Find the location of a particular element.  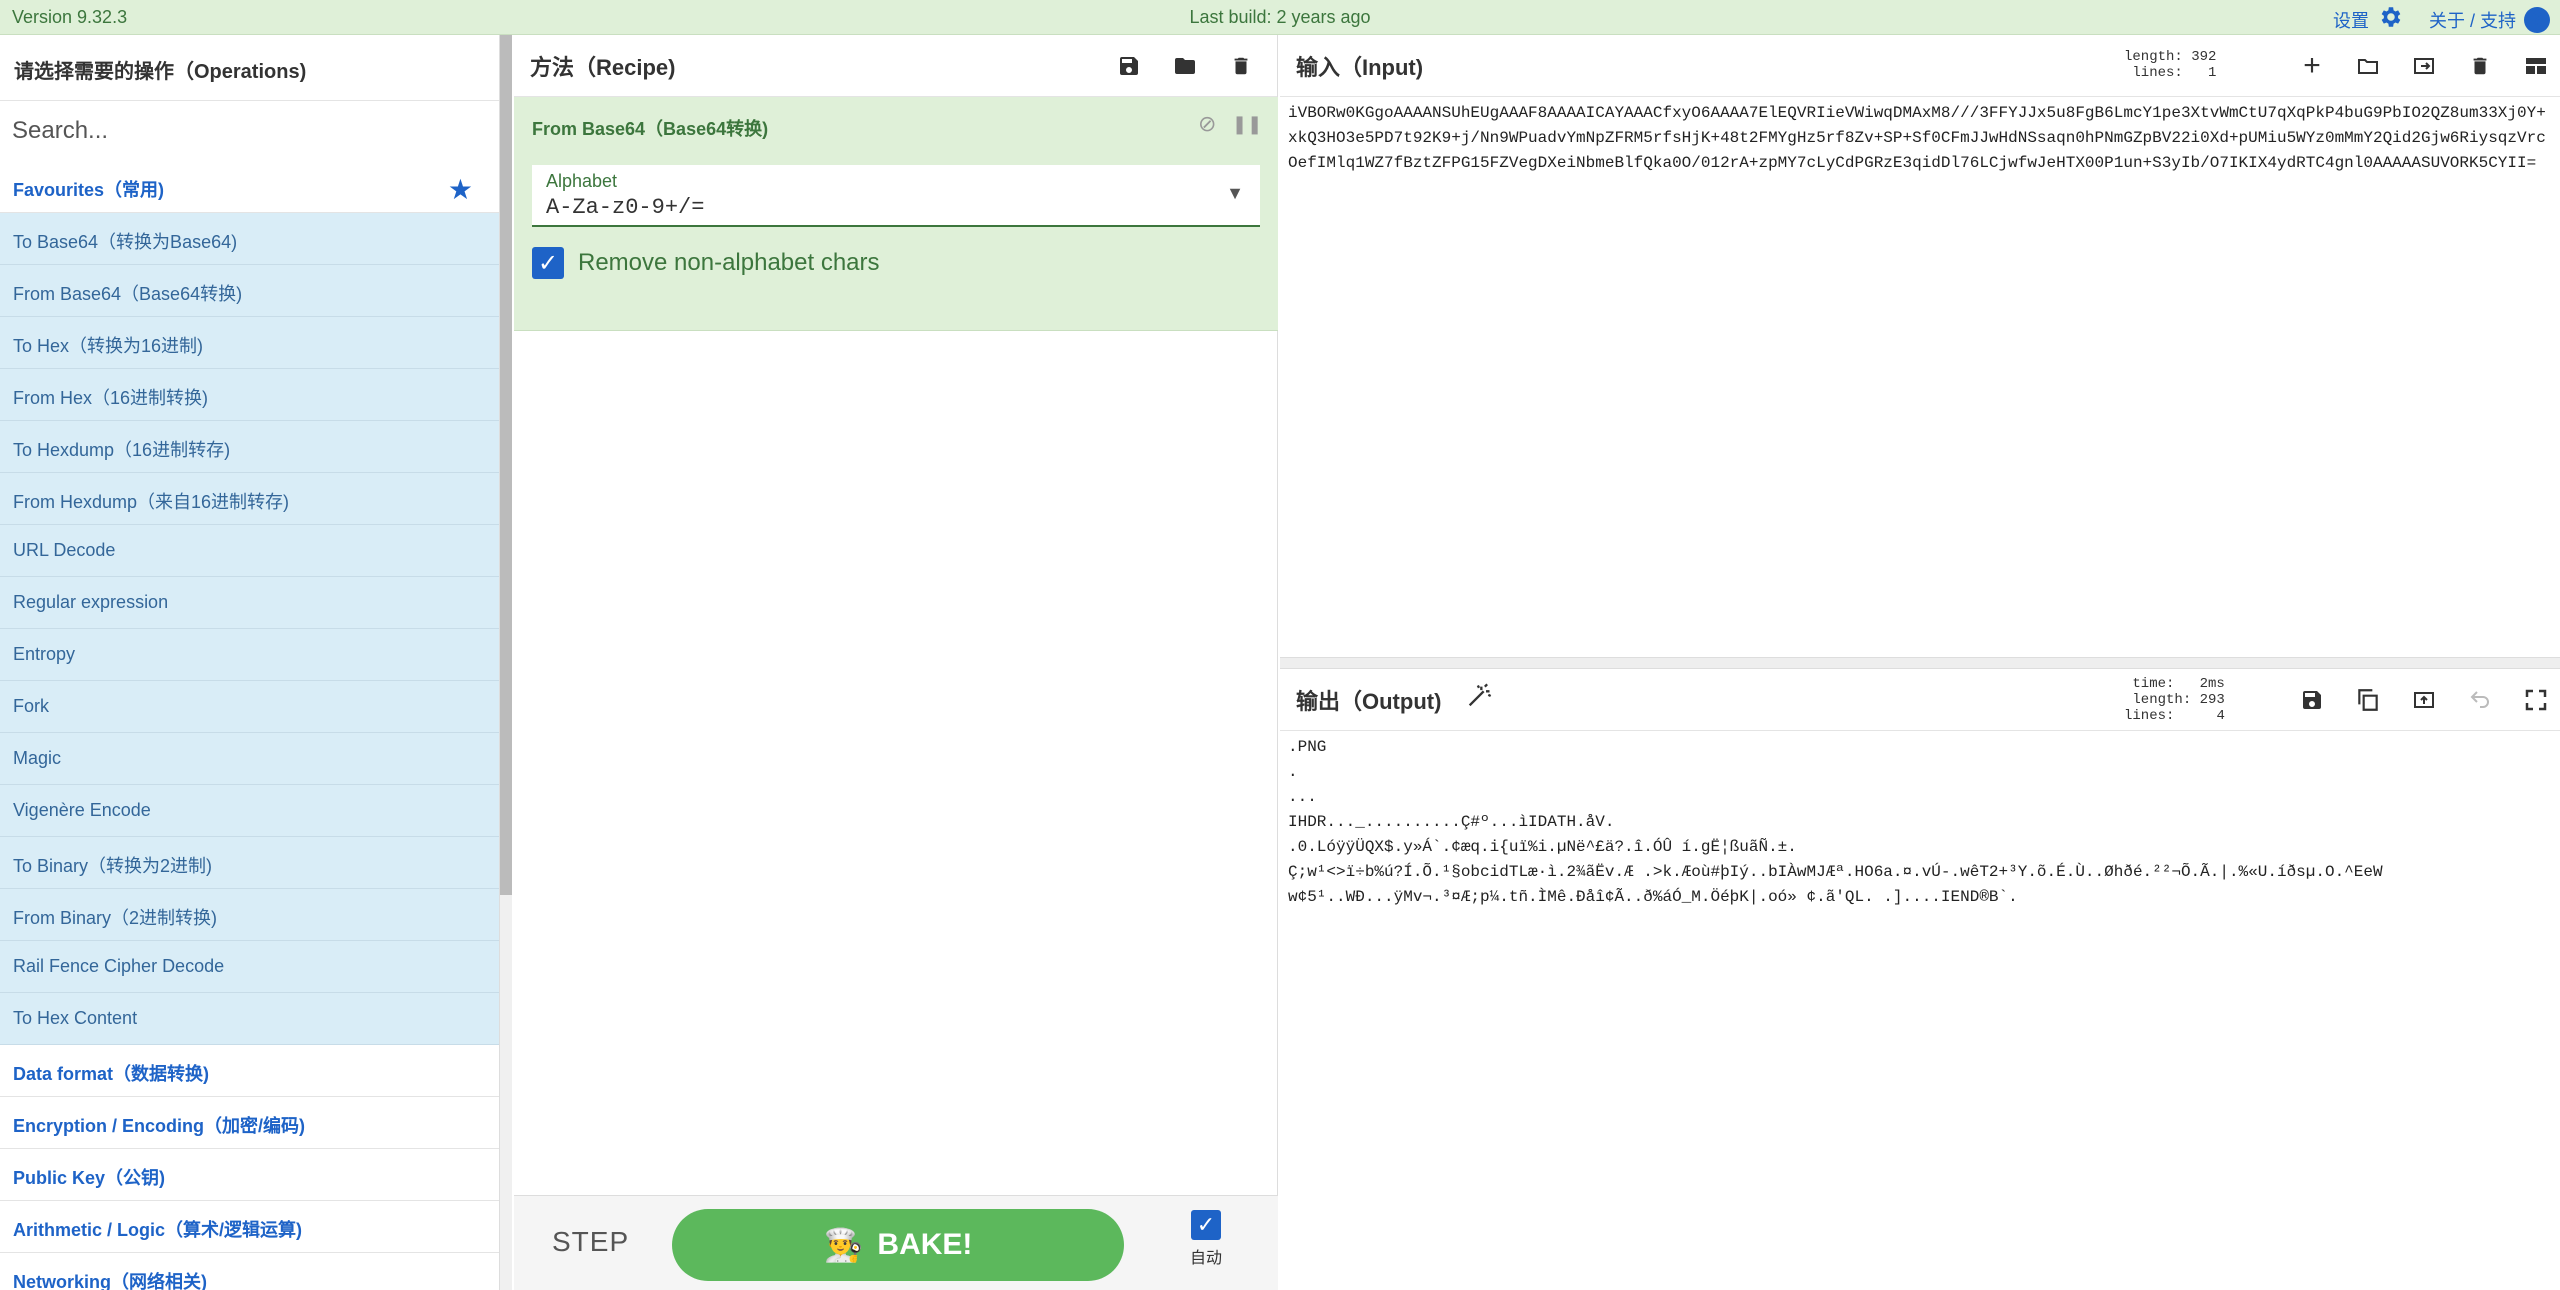

op-item: From Hex（16进制转换) is located at coordinates (249, 395).